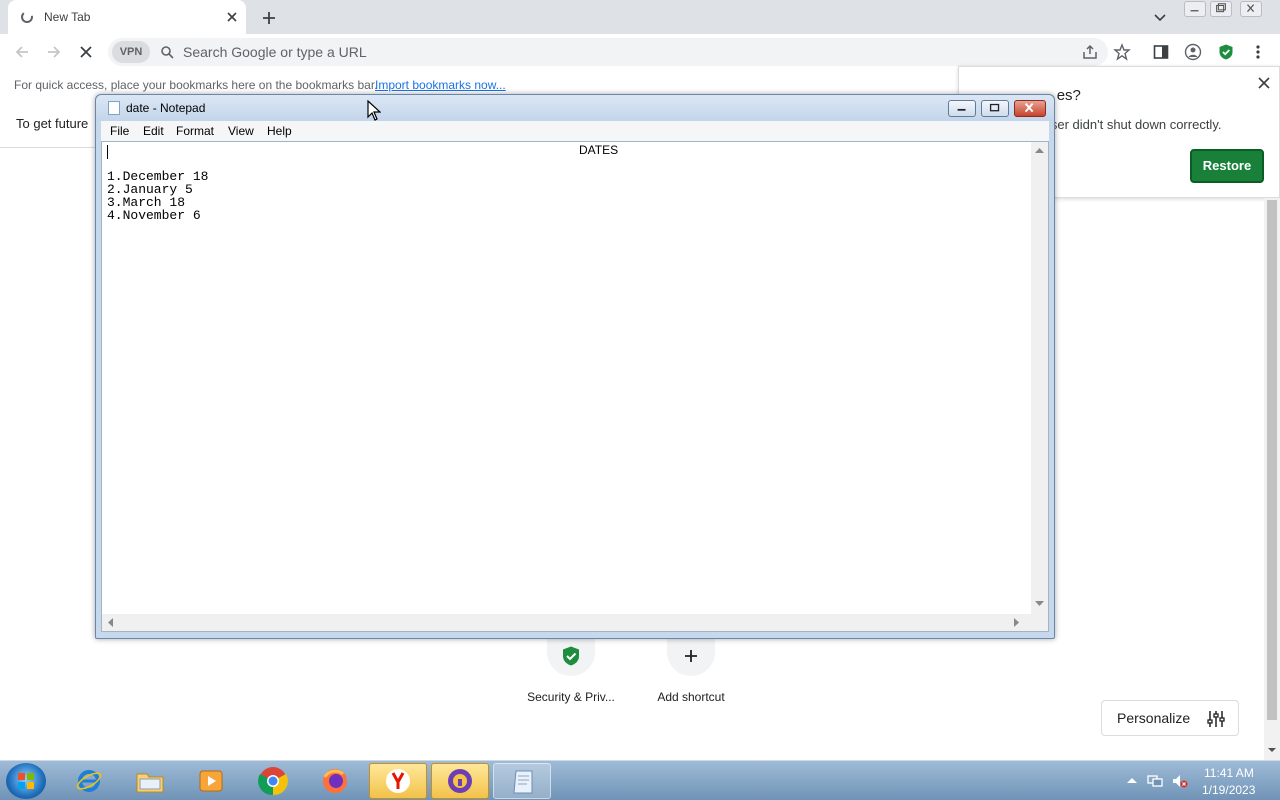 This screenshot has height=800, width=1280. Describe the element at coordinates (1030, 108) in the screenshot. I see `notepad-close-button` at that location.